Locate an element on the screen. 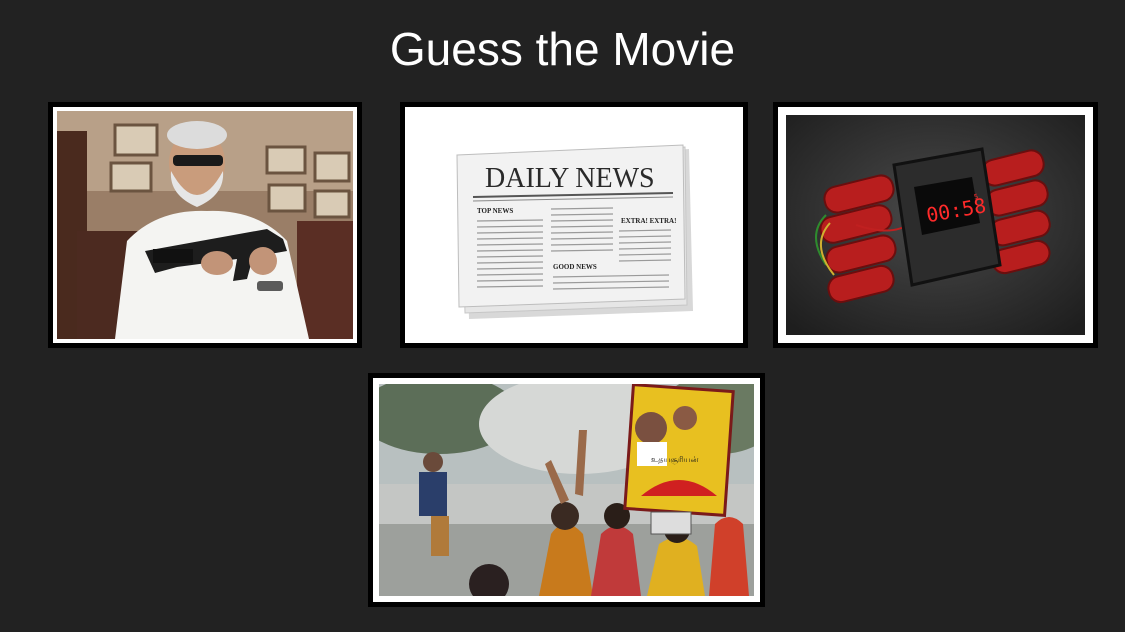 Image resolution: width=1125 pixels, height=632 pixels. newspaper-extra: EXTRA! EXTRA! is located at coordinates (648, 221).